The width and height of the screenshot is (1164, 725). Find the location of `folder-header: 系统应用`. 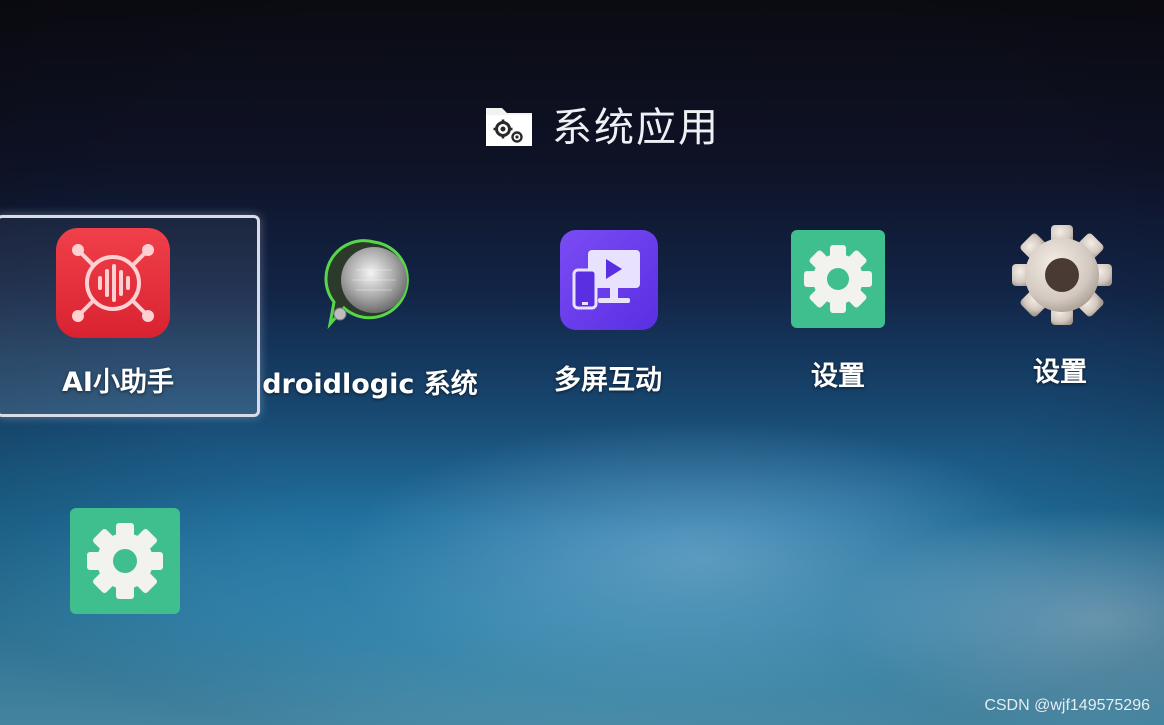

folder-header: 系统应用 is located at coordinates (602, 124).